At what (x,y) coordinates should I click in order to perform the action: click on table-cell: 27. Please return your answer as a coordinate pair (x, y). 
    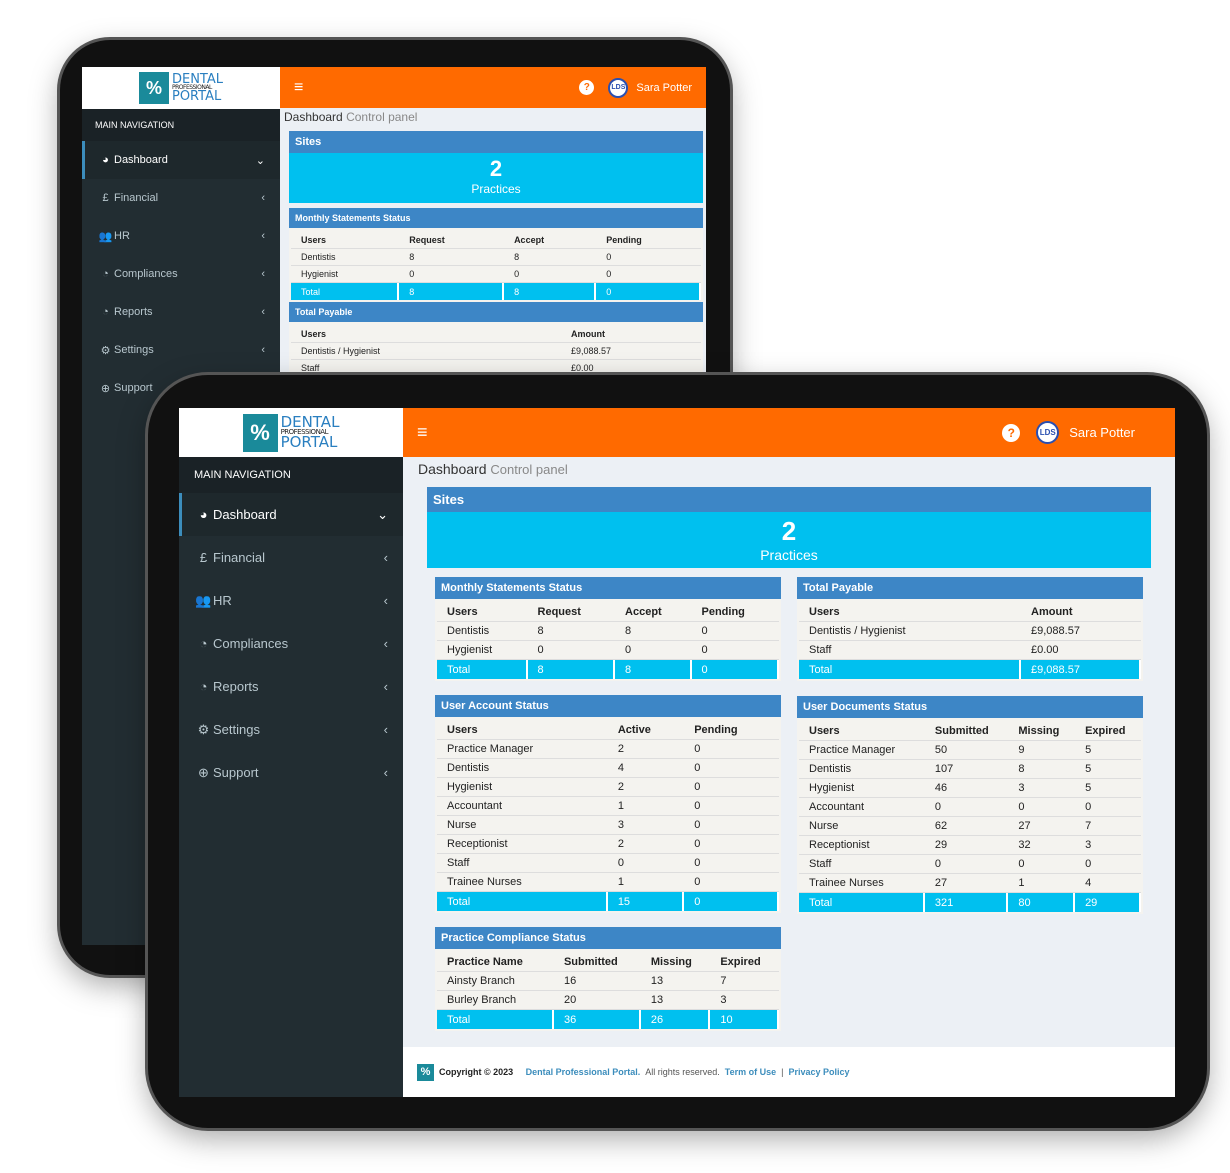
    Looking at the image, I should click on (966, 883).